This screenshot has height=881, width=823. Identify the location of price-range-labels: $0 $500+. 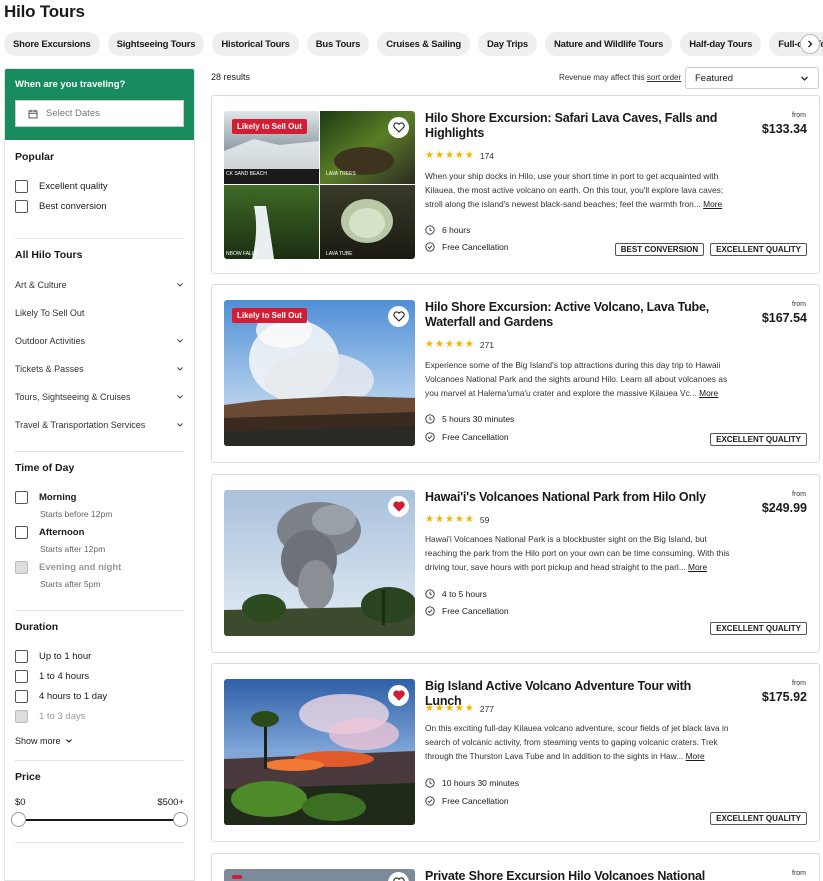
(99, 802).